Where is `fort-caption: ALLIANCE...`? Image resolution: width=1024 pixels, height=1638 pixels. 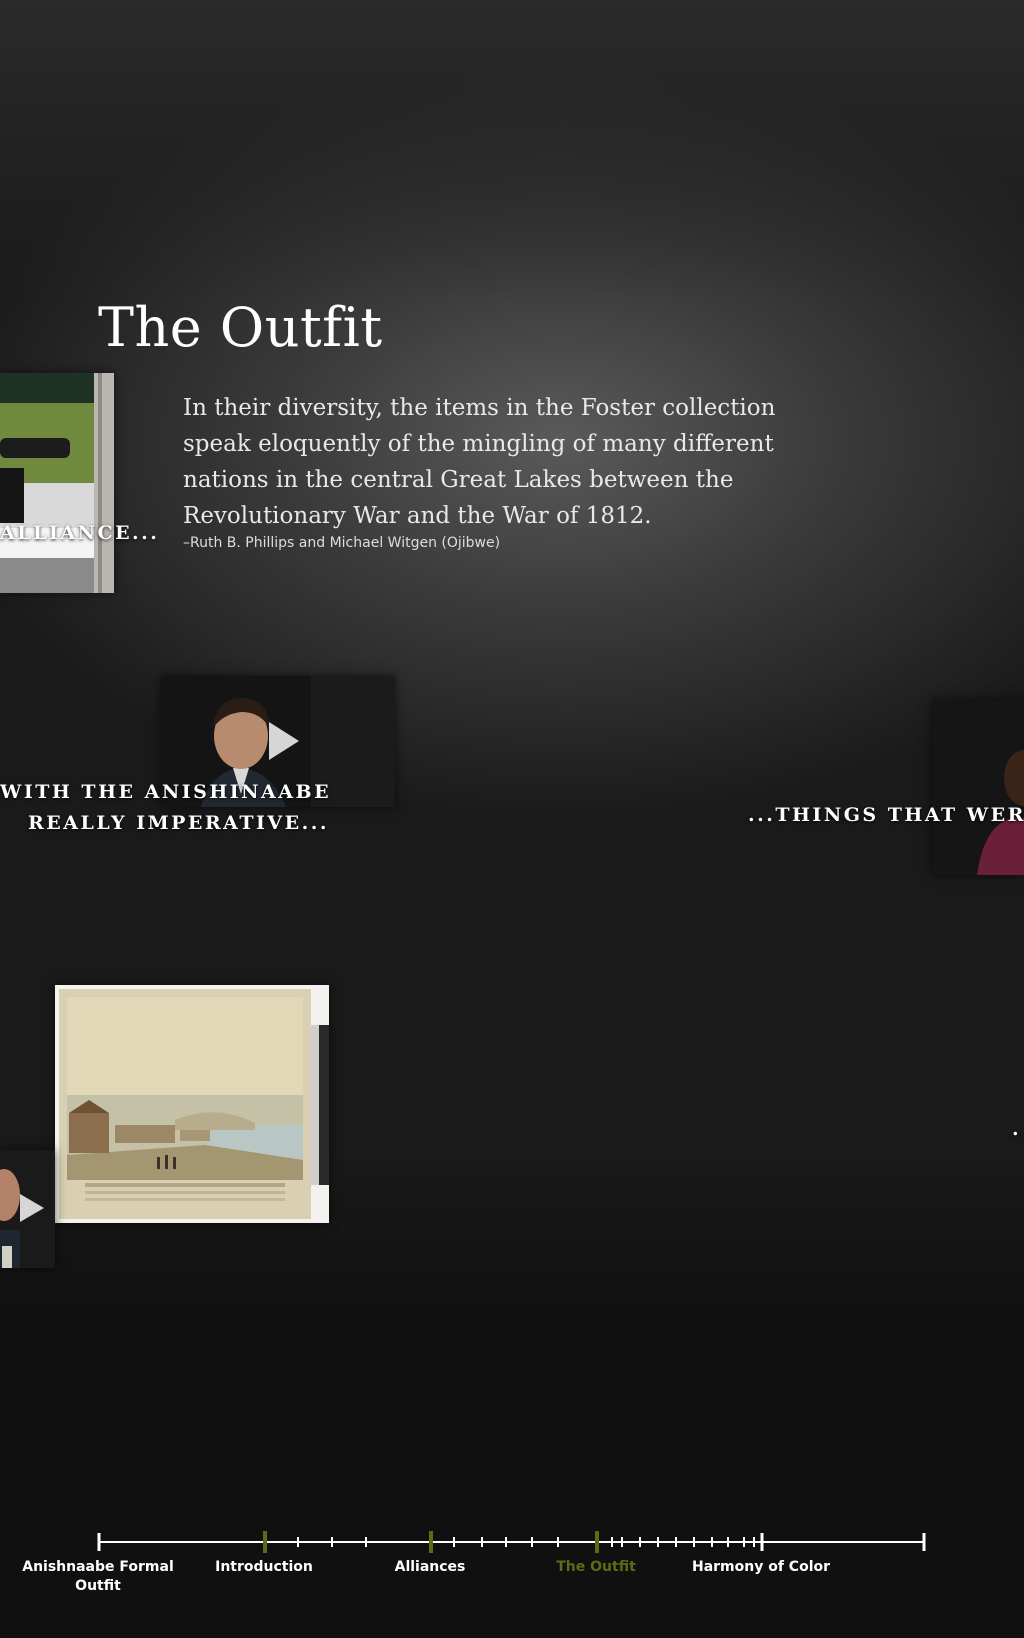 fort-caption: ALLIANCE... is located at coordinates (80, 533).